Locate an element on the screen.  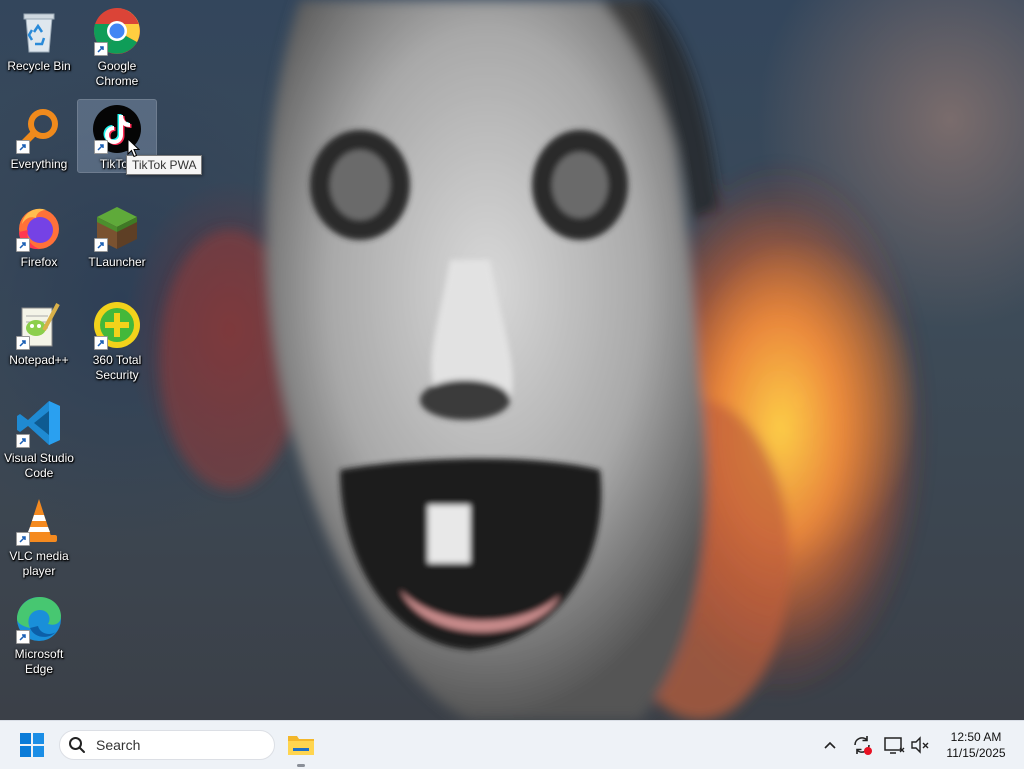
clock-date: 11/15/2025 is located at coordinates (976, 753).